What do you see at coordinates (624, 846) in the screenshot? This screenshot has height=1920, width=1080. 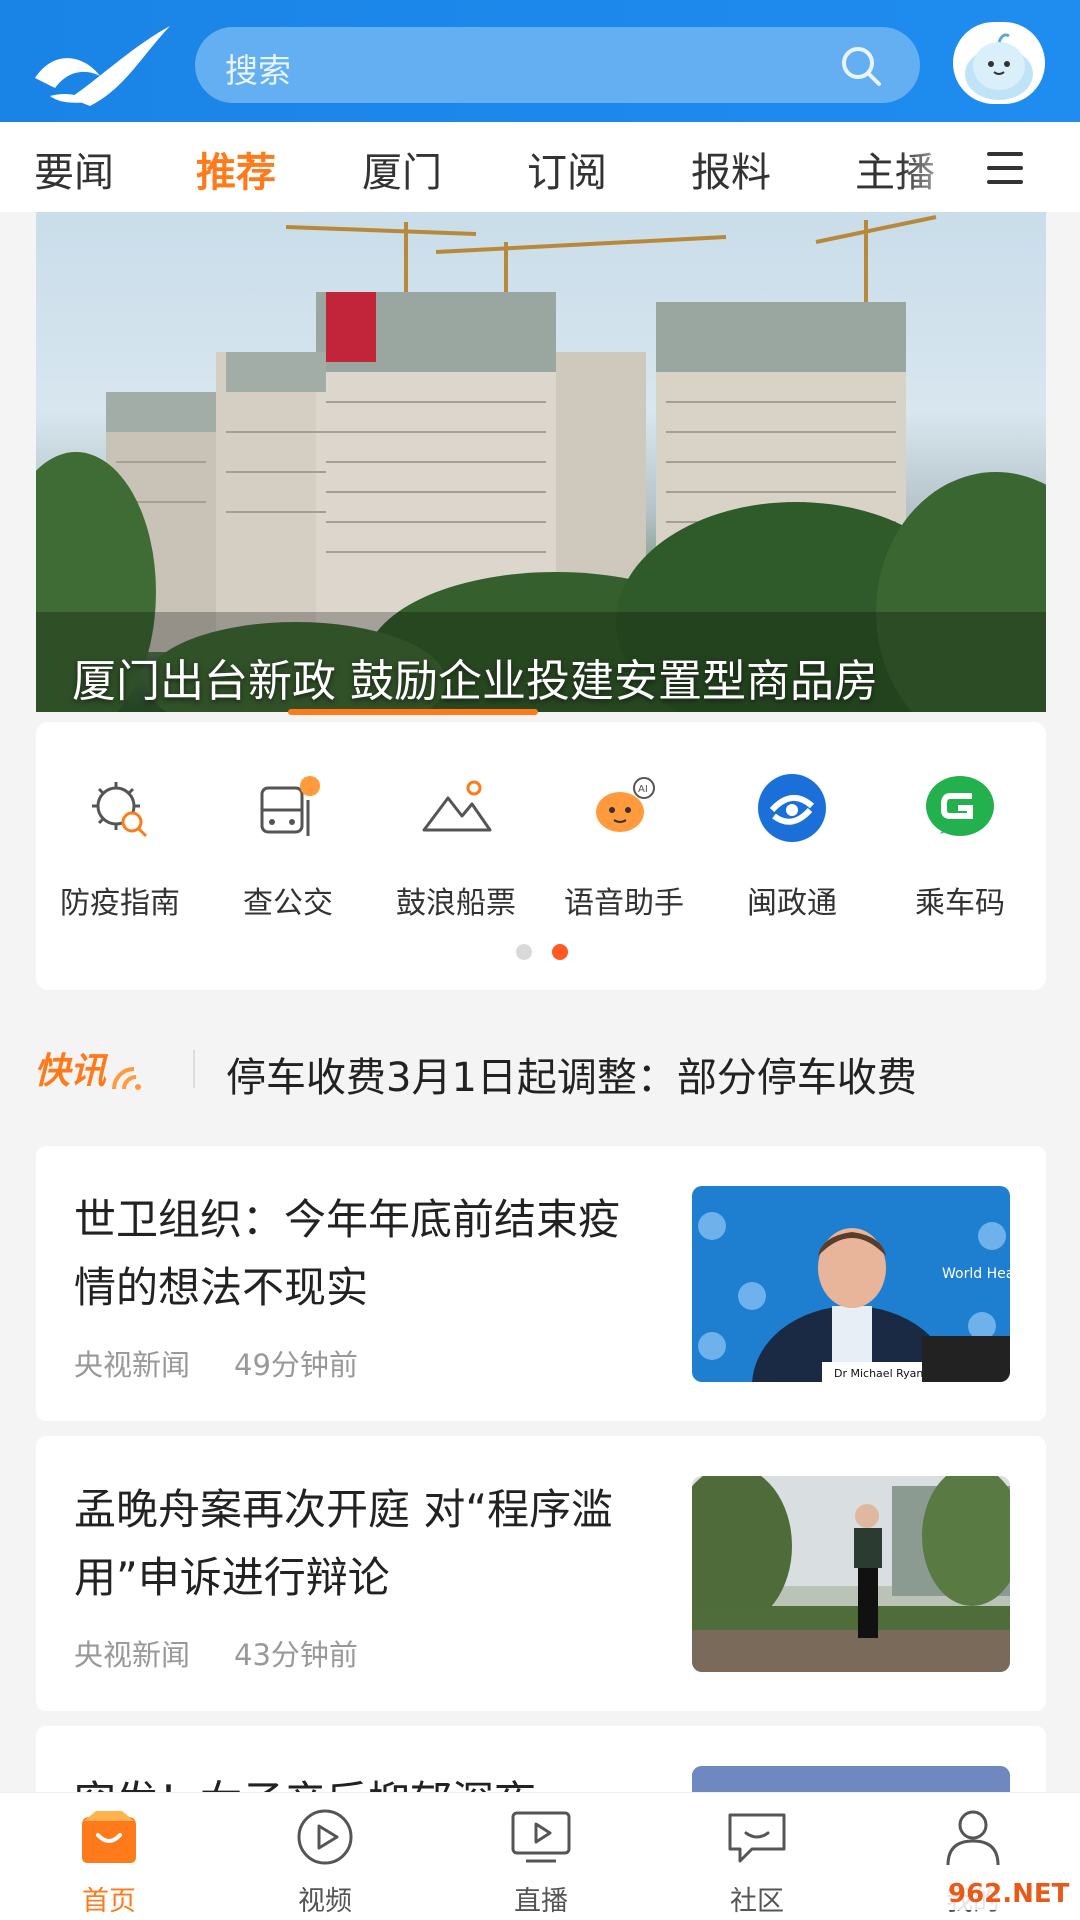 I see `quick-link-voice: AI 语音助手` at bounding box center [624, 846].